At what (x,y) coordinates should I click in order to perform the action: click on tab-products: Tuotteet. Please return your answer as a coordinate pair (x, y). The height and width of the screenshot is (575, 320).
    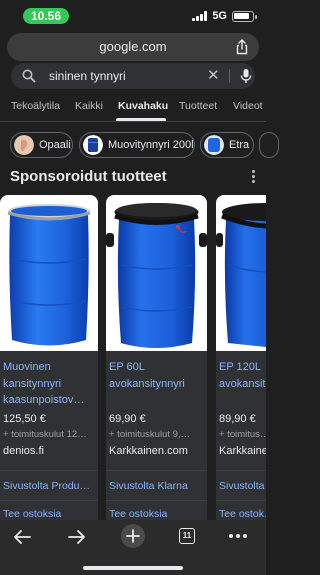
    Looking at the image, I should click on (198, 106).